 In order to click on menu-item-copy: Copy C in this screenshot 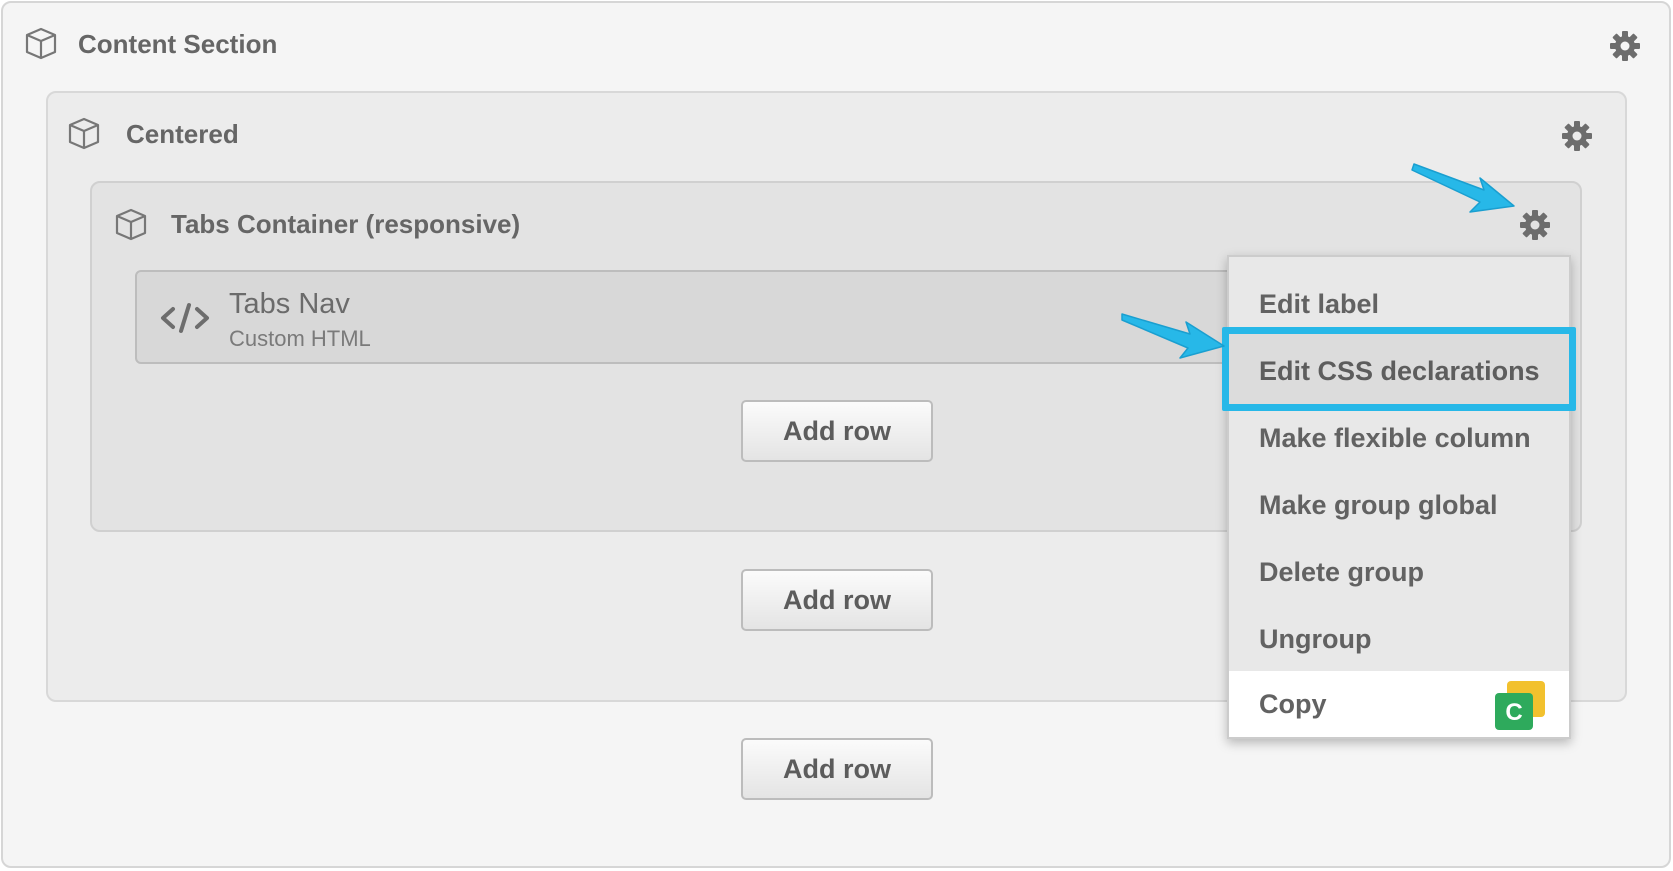, I will do `click(1399, 704)`.